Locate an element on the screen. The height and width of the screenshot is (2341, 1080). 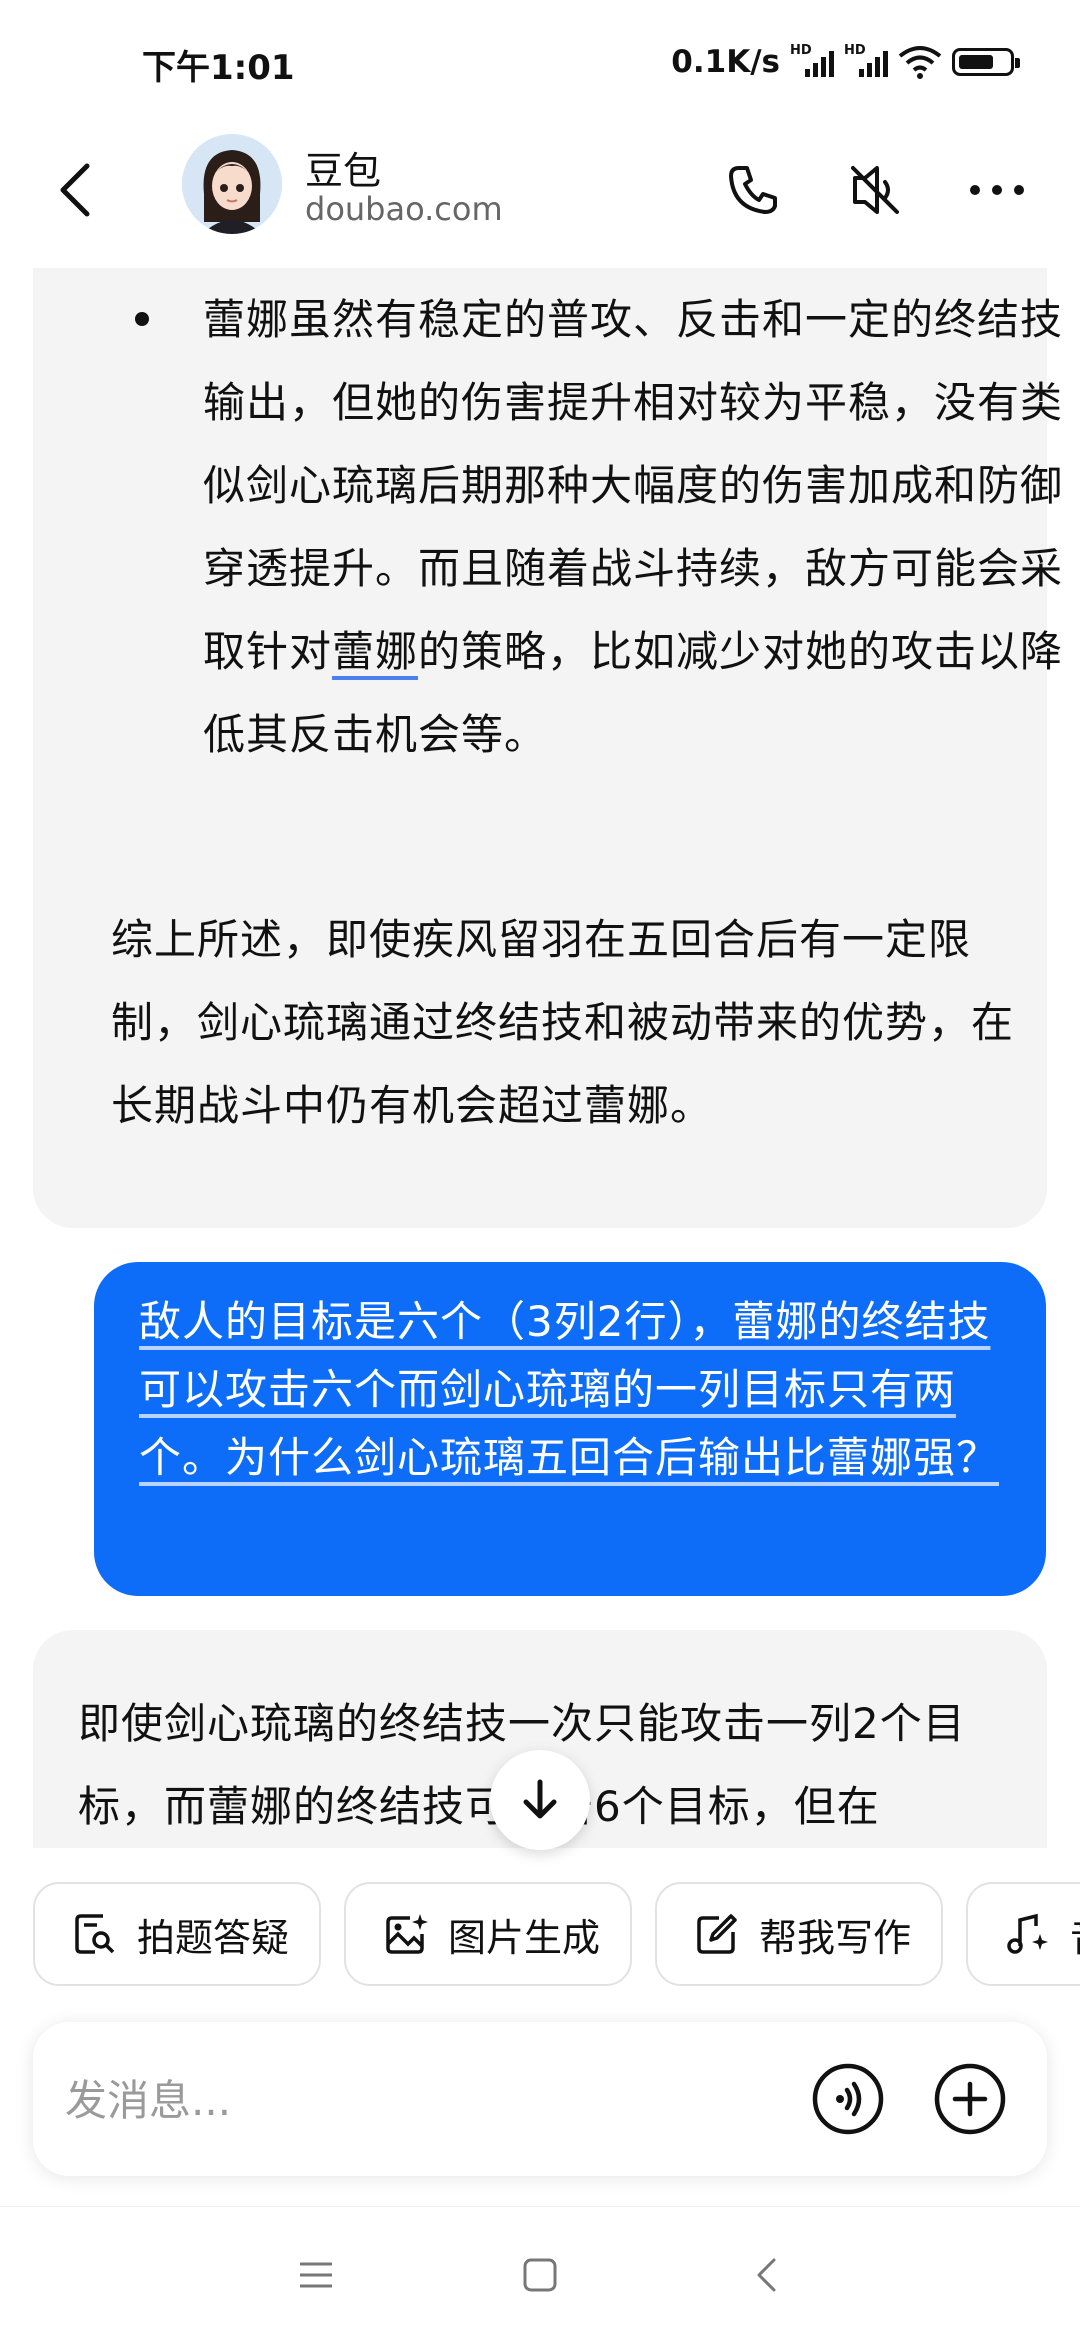
avatar-icon is located at coordinates (232, 184).